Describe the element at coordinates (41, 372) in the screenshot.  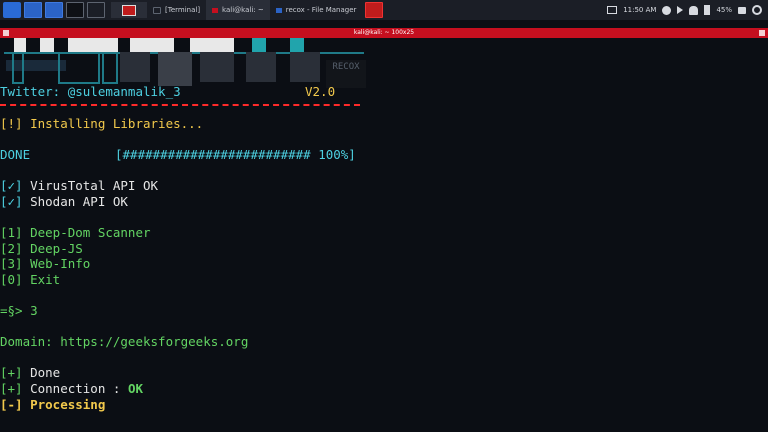
I see `result-text: Done` at that location.